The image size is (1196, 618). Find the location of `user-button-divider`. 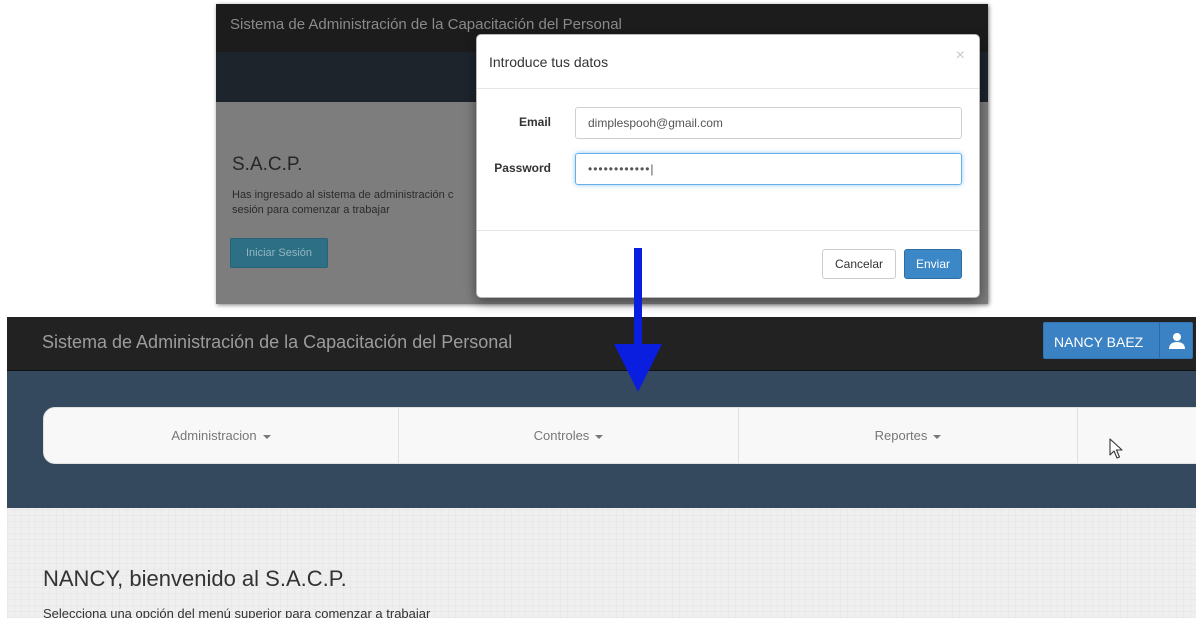

user-button-divider is located at coordinates (1159, 340).